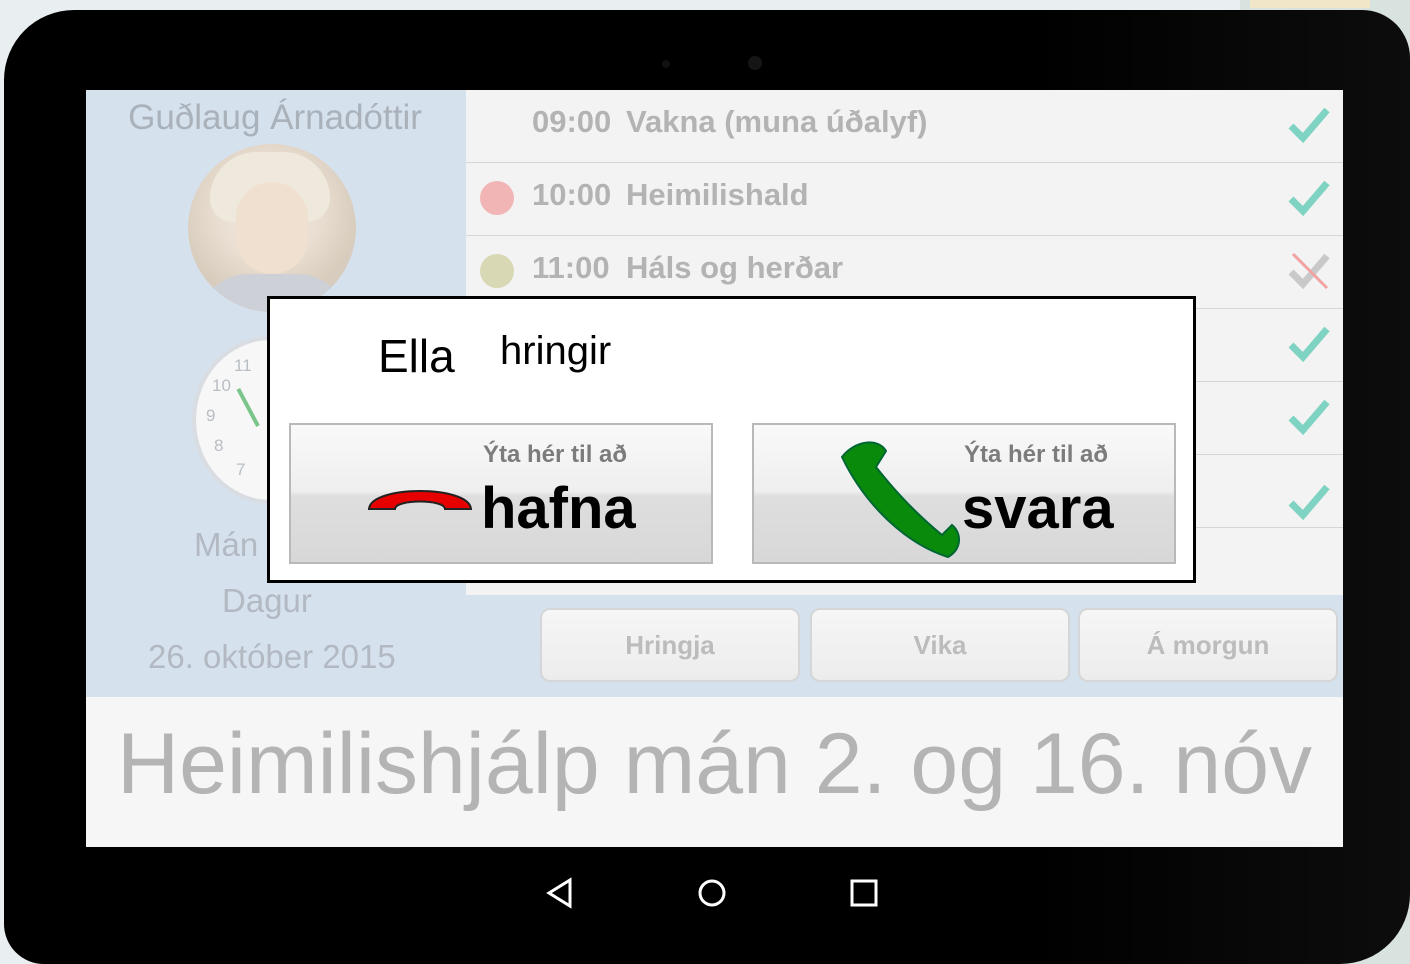 The width and height of the screenshot is (1410, 964). What do you see at coordinates (558, 508) in the screenshot?
I see `decline-label: hafna` at bounding box center [558, 508].